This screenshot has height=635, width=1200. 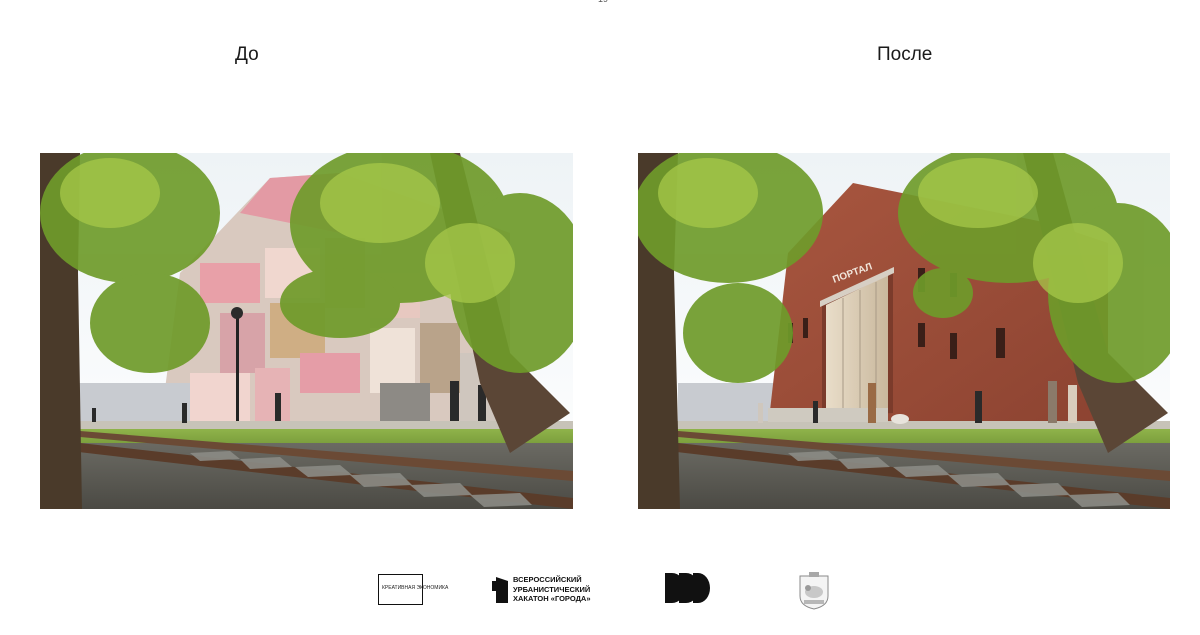 I want to click on before-label: До, so click(x=247, y=54).